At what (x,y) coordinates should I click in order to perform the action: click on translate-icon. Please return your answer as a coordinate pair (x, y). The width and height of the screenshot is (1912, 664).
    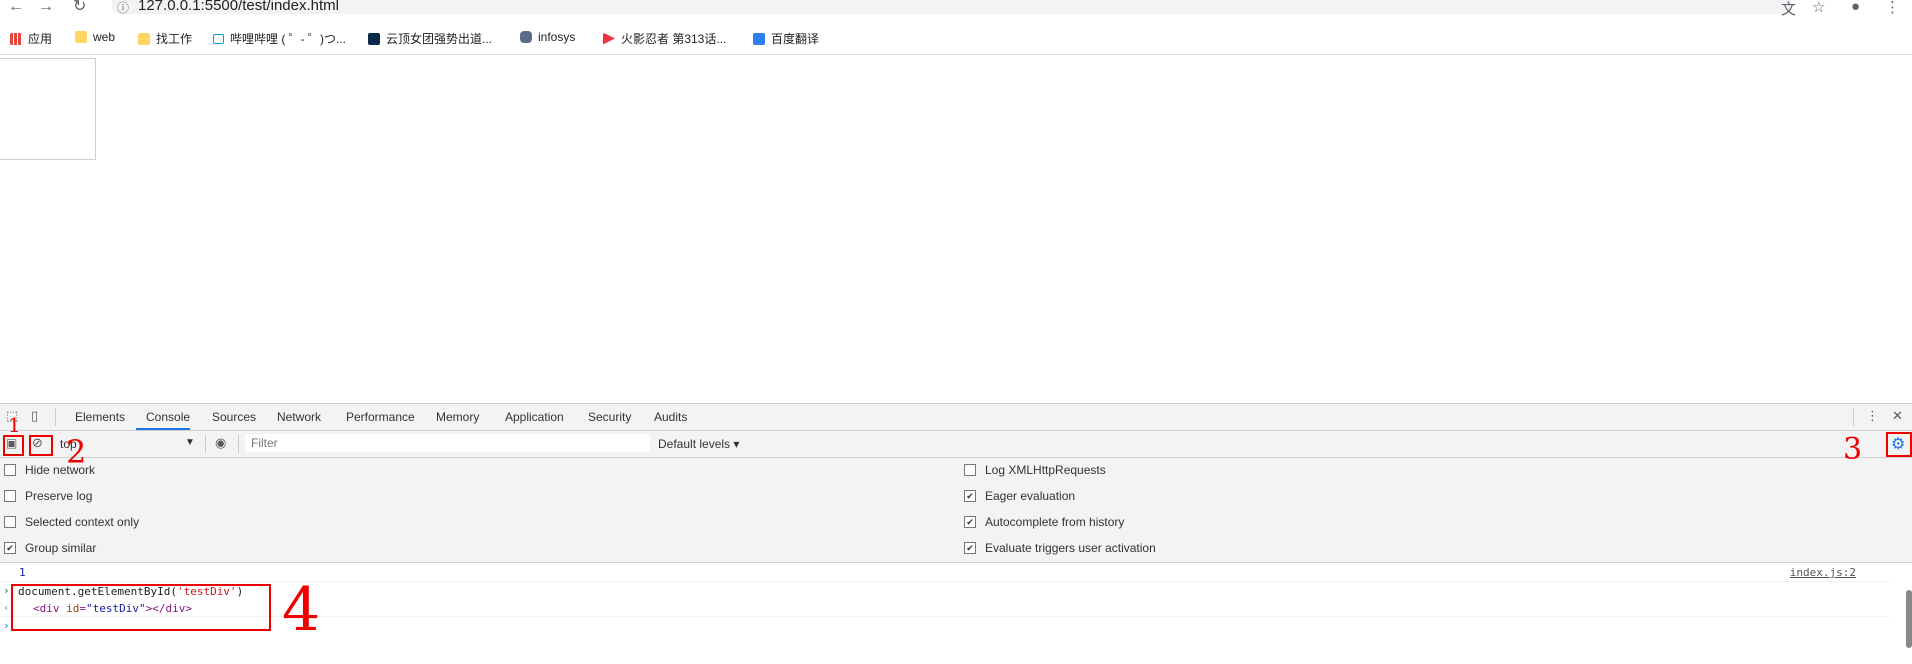
    Looking at the image, I should click on (759, 38).